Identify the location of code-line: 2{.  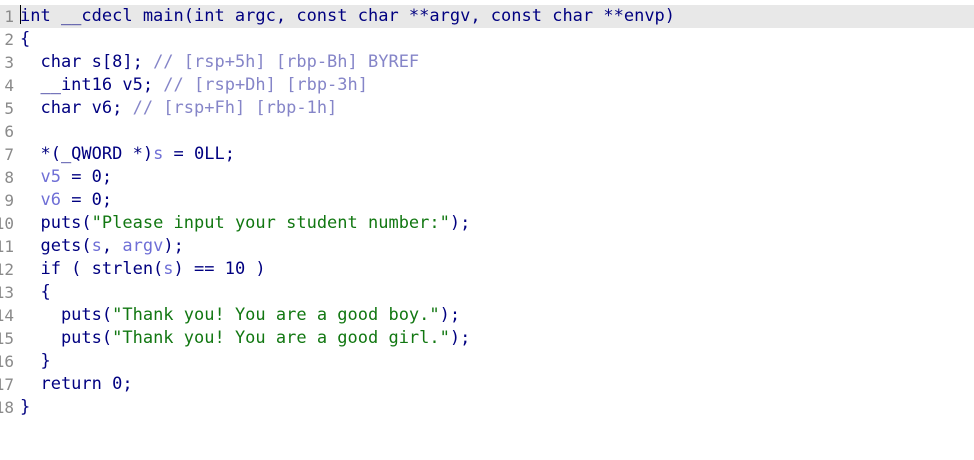
(487, 39).